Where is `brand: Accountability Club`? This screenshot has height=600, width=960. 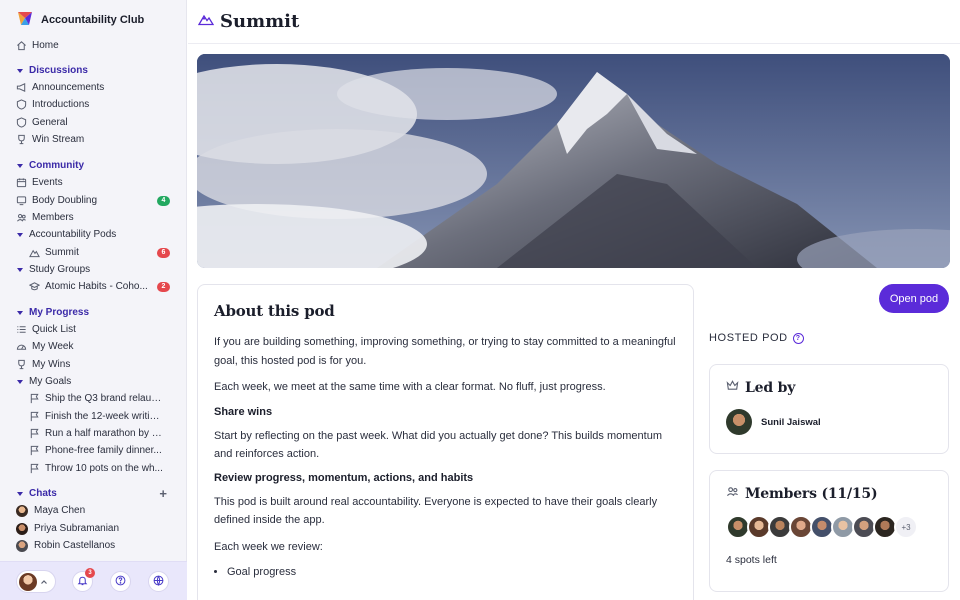
brand: Accountability Club is located at coordinates (93, 15).